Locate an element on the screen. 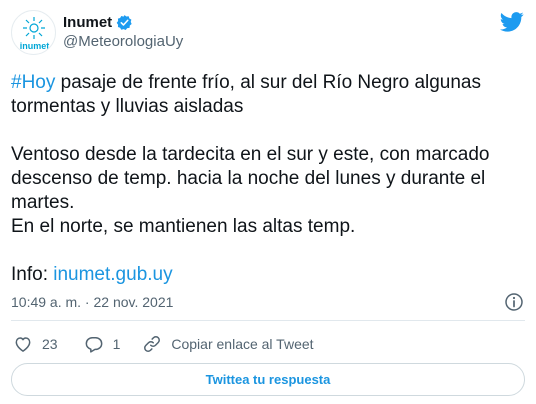 The height and width of the screenshot is (404, 536). info-url-link: inumet.gub.uy is located at coordinates (112, 274).